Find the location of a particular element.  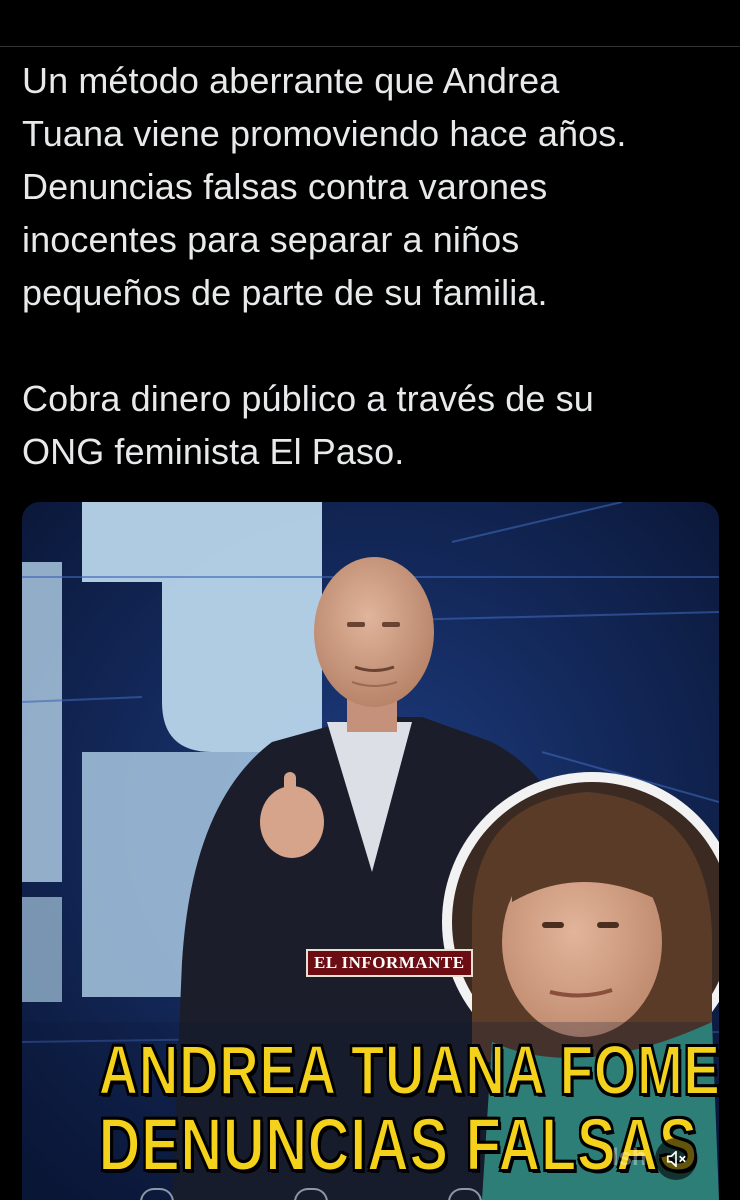

caption-line-1: ANDREA TUANA FOMENTA is located at coordinates (408, 1070).